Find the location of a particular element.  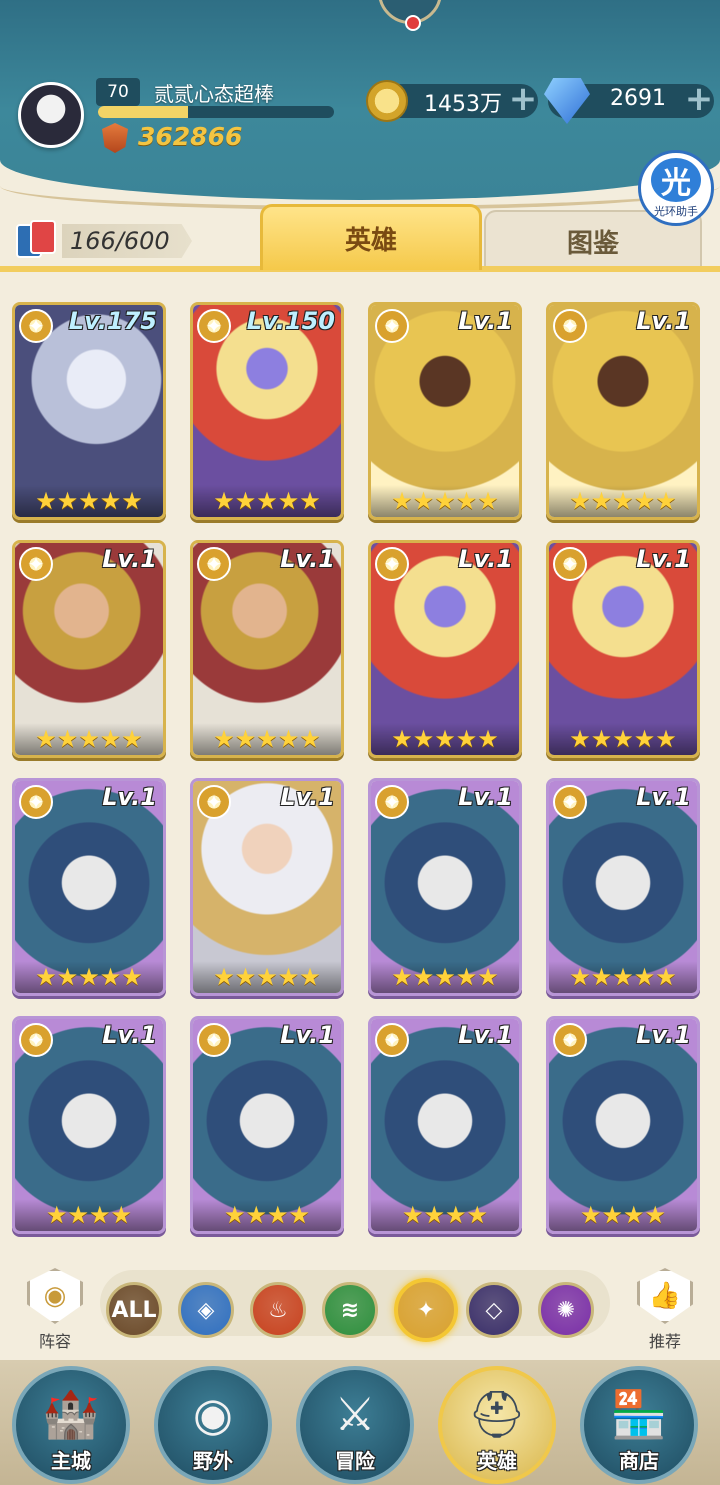

lineup-icon: ◉ is located at coordinates (55, 1296).